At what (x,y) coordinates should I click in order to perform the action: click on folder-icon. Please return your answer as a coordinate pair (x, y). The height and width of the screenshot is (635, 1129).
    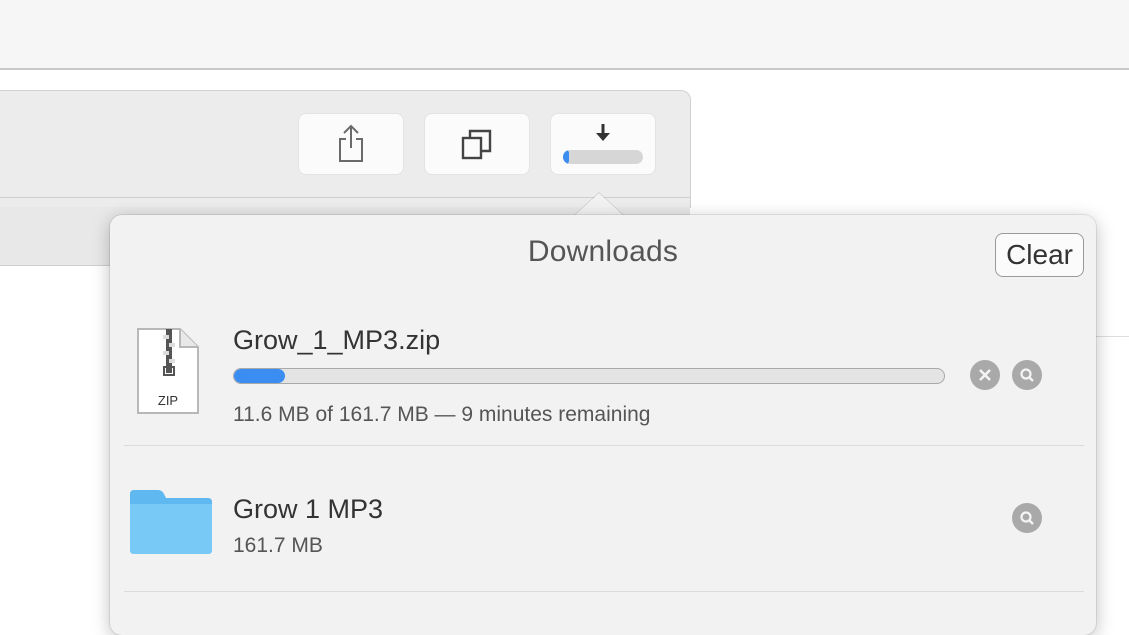
    Looking at the image, I should click on (171, 523).